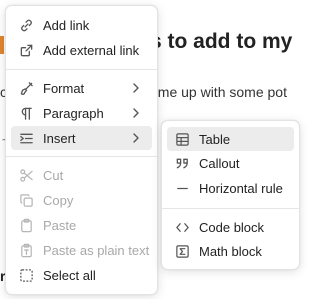  I want to click on menu-item-label: Insert, so click(59, 138).